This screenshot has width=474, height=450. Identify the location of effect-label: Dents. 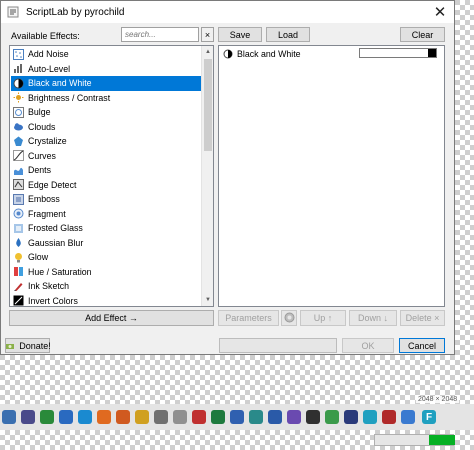
(39, 170).